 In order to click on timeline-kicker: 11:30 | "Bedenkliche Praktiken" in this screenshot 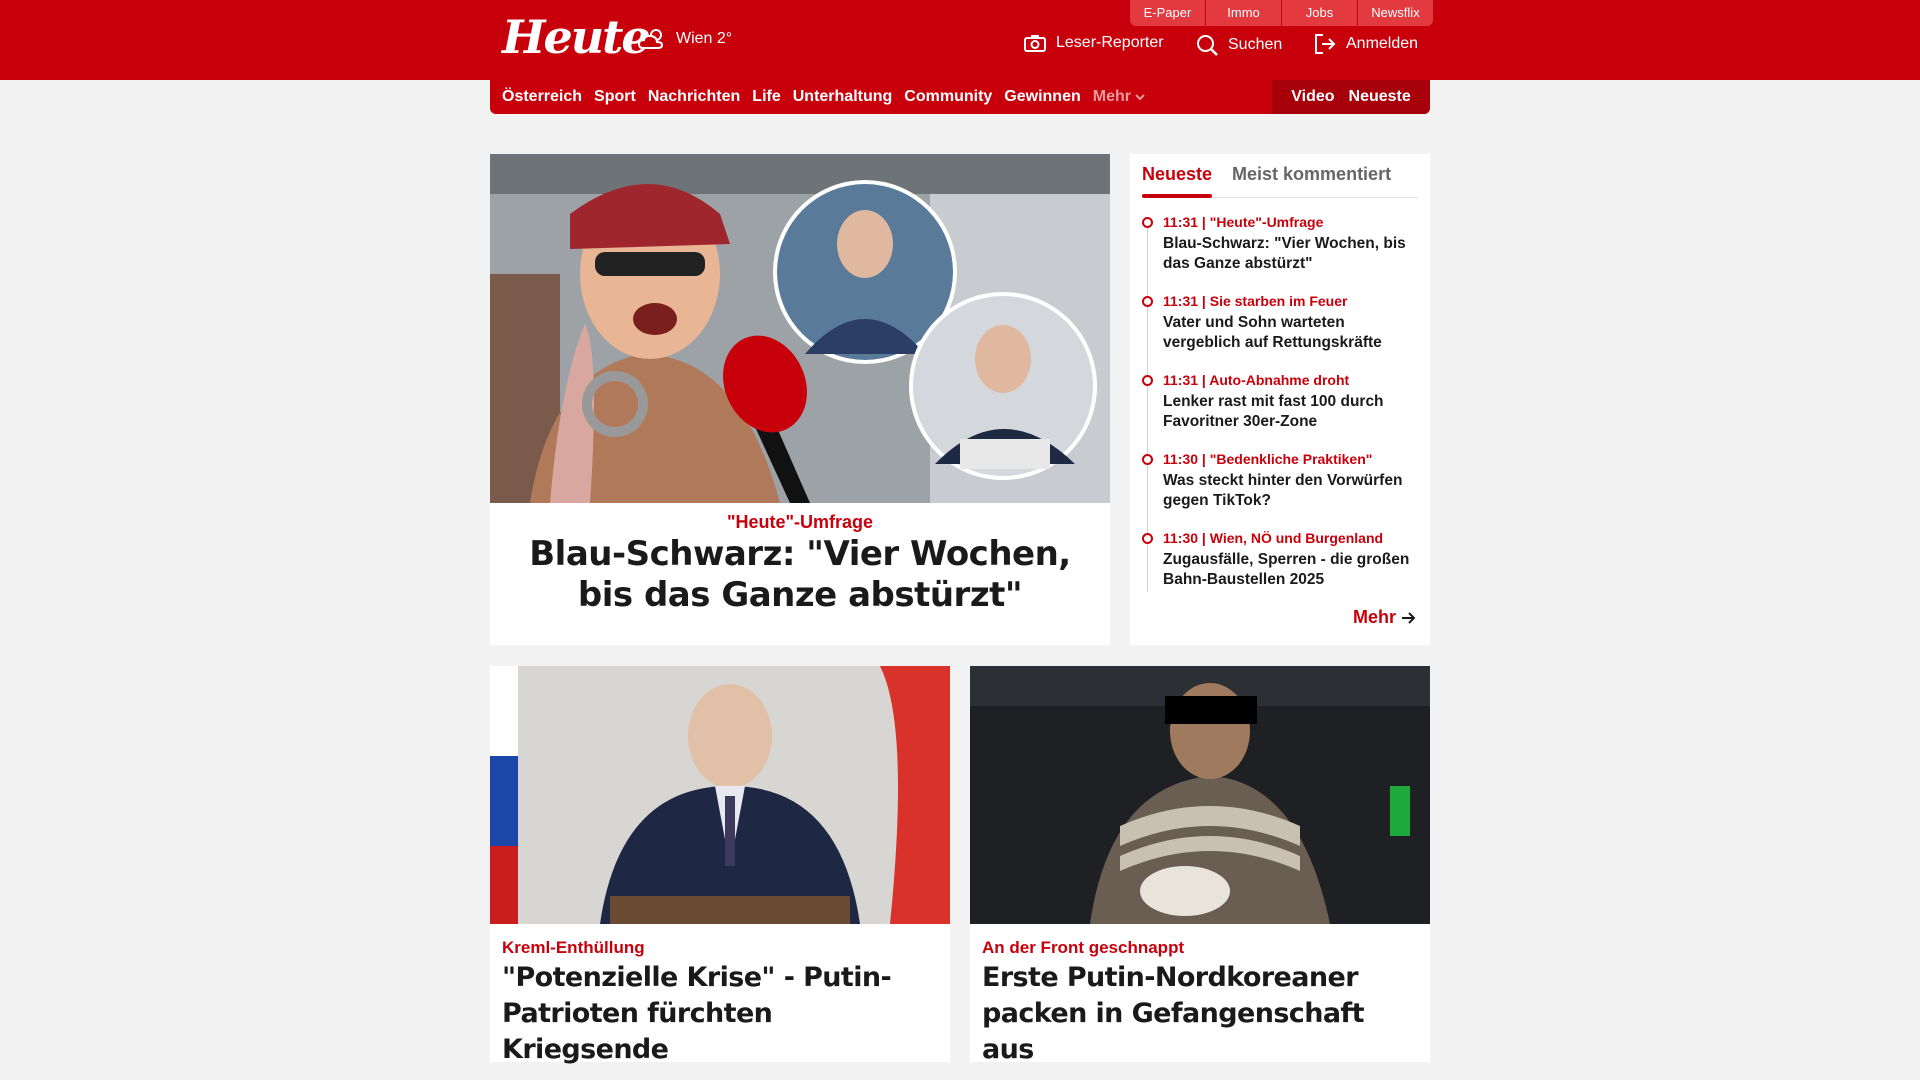, I will do `click(1268, 459)`.